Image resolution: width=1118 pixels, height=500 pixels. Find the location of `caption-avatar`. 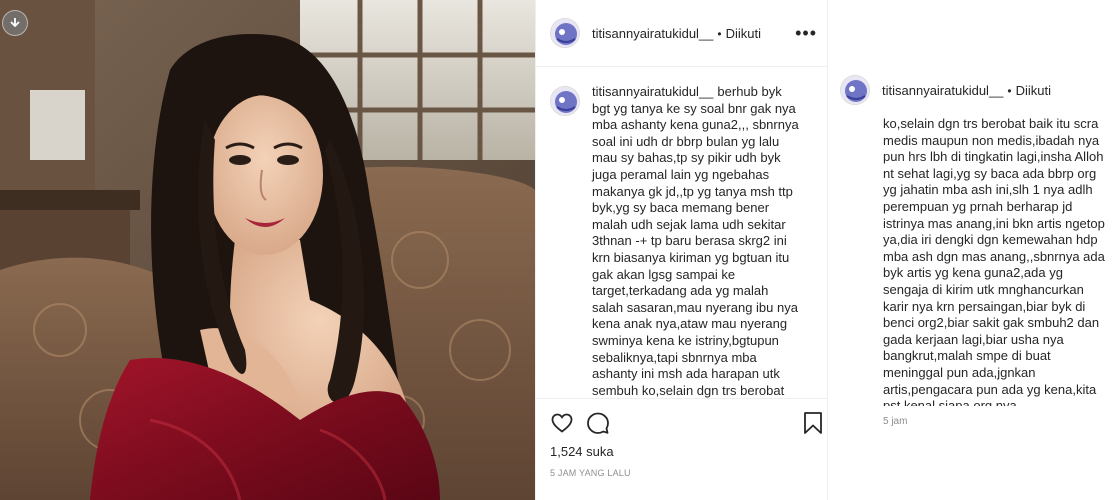

caption-avatar is located at coordinates (565, 101).